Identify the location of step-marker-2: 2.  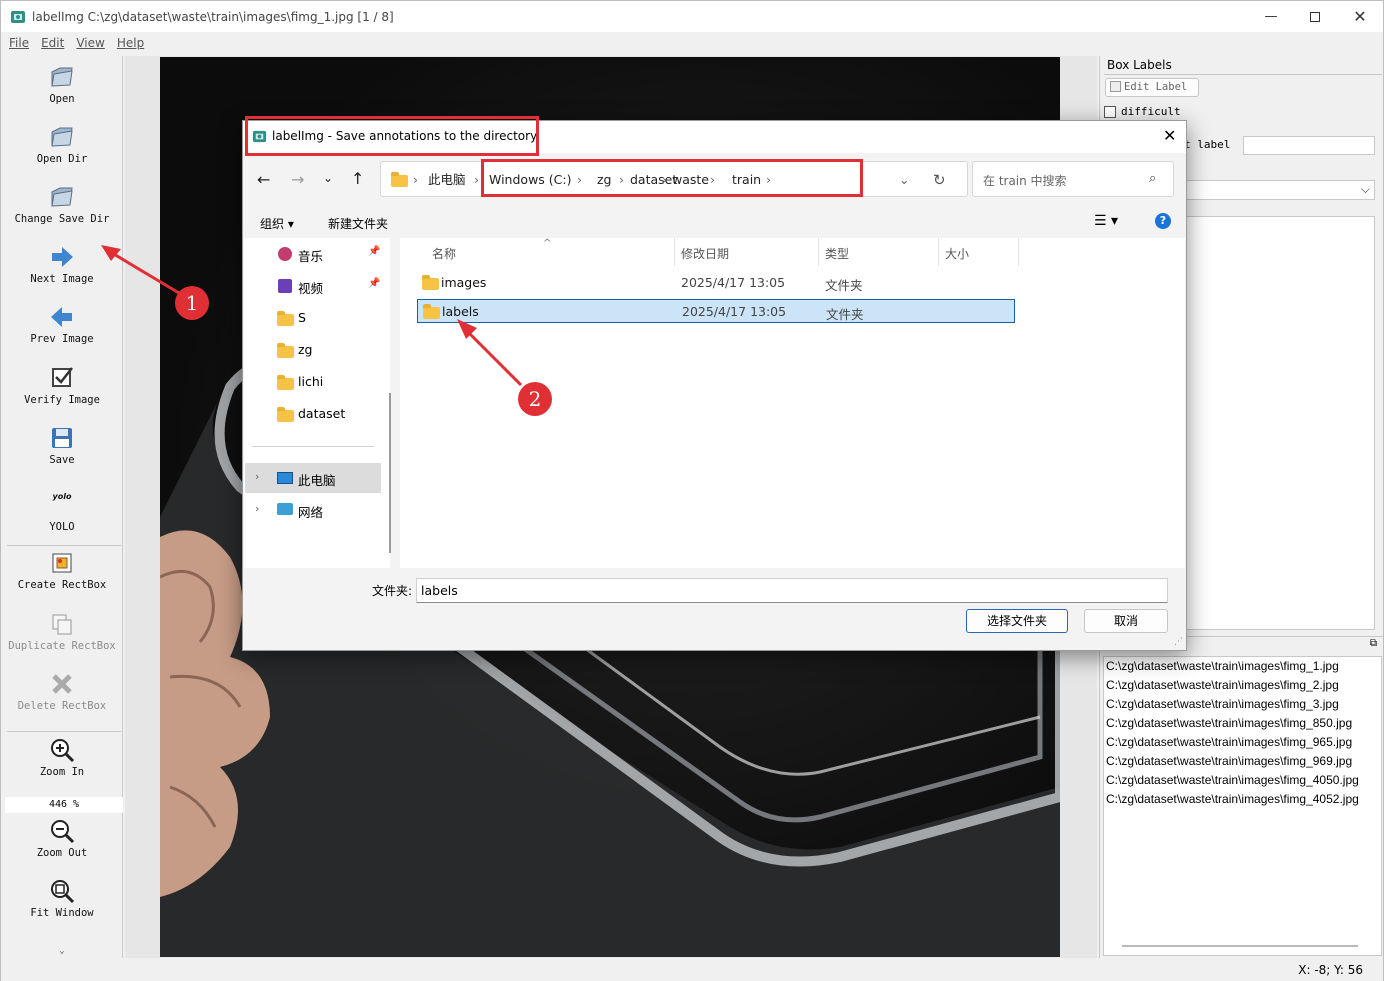
(535, 399).